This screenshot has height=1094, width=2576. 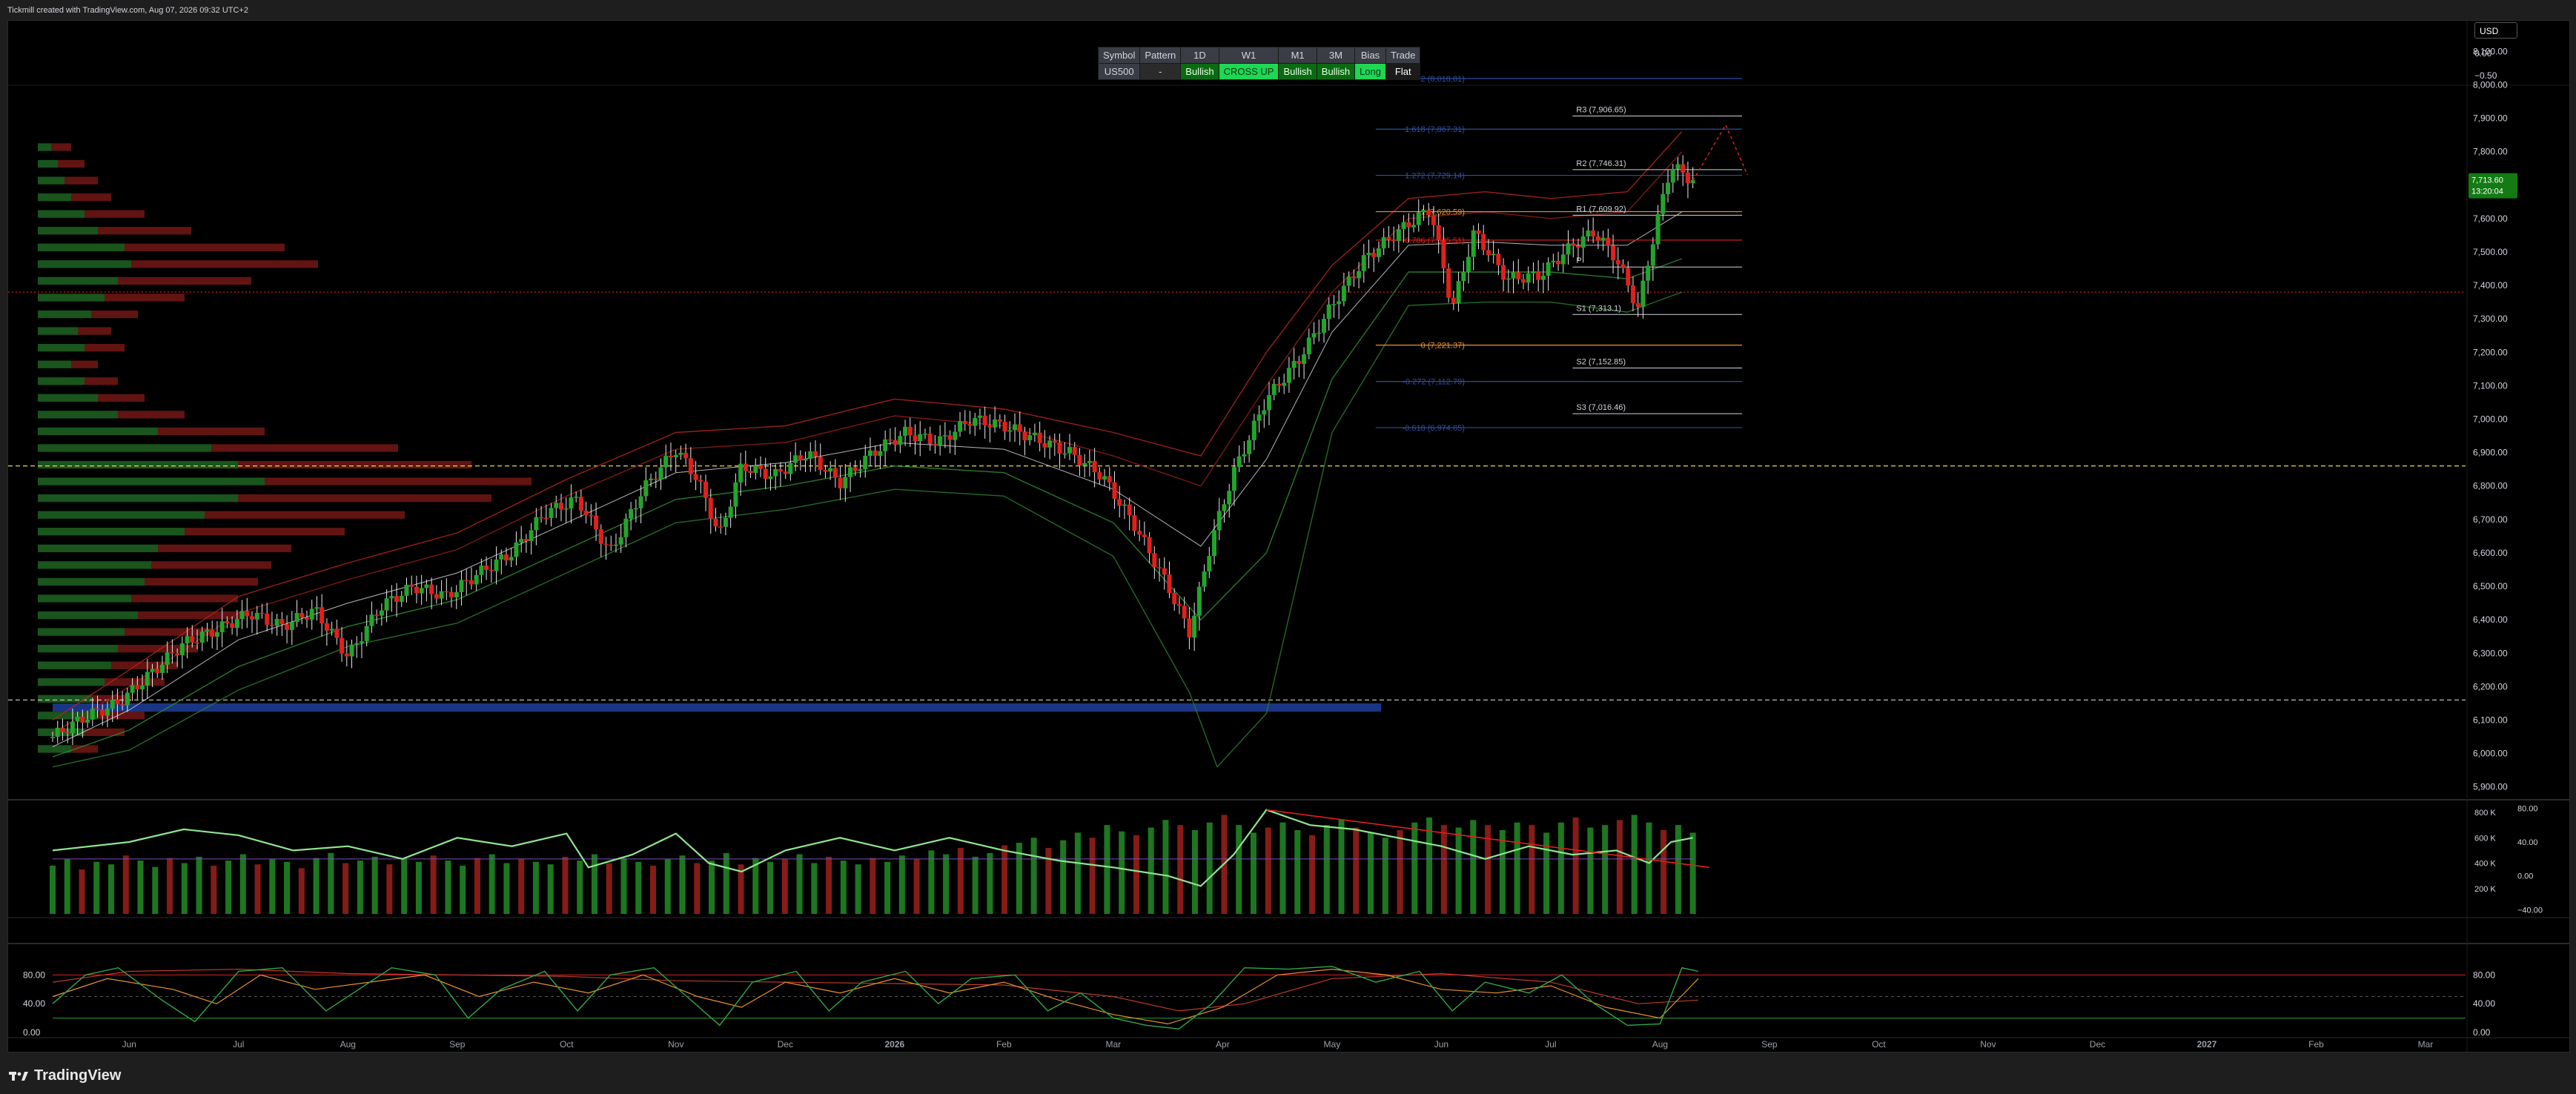 I want to click on time-axis-tick: Feb, so click(x=1004, y=1044).